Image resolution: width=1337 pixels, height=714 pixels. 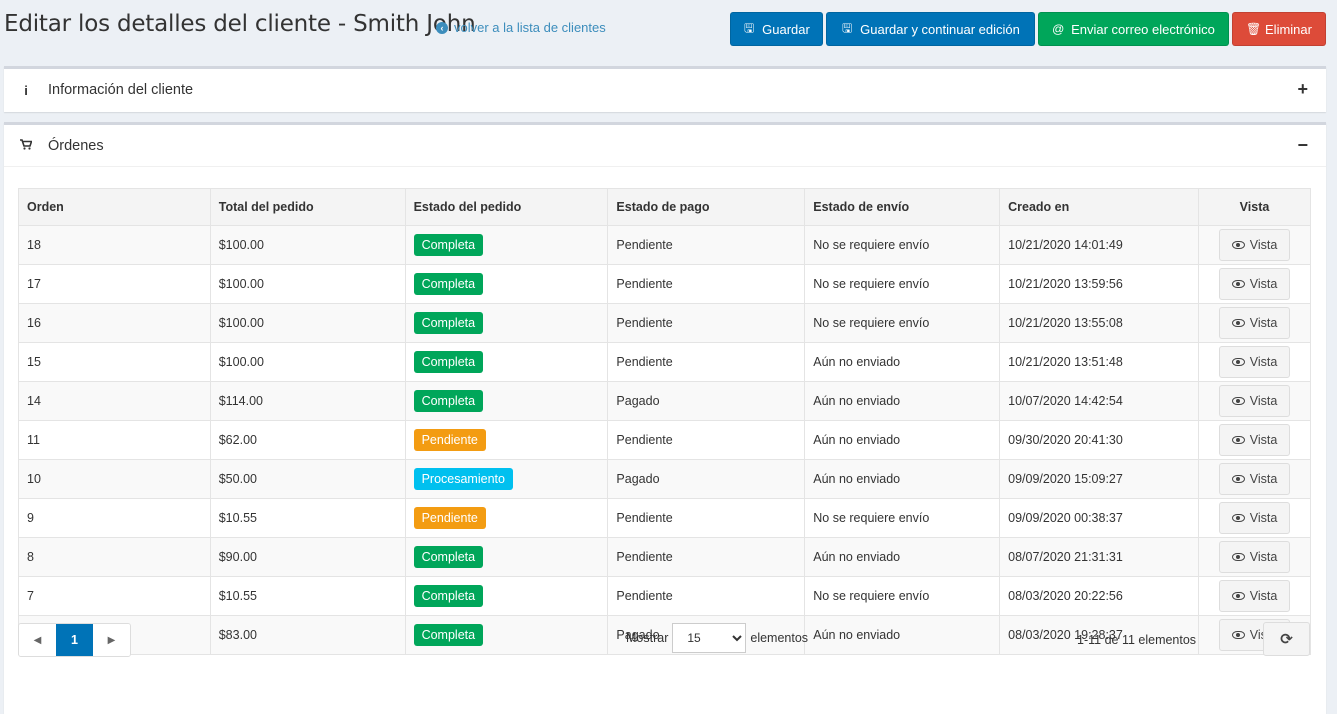 What do you see at coordinates (114, 245) in the screenshot?
I see `order-id-cell: 18` at bounding box center [114, 245].